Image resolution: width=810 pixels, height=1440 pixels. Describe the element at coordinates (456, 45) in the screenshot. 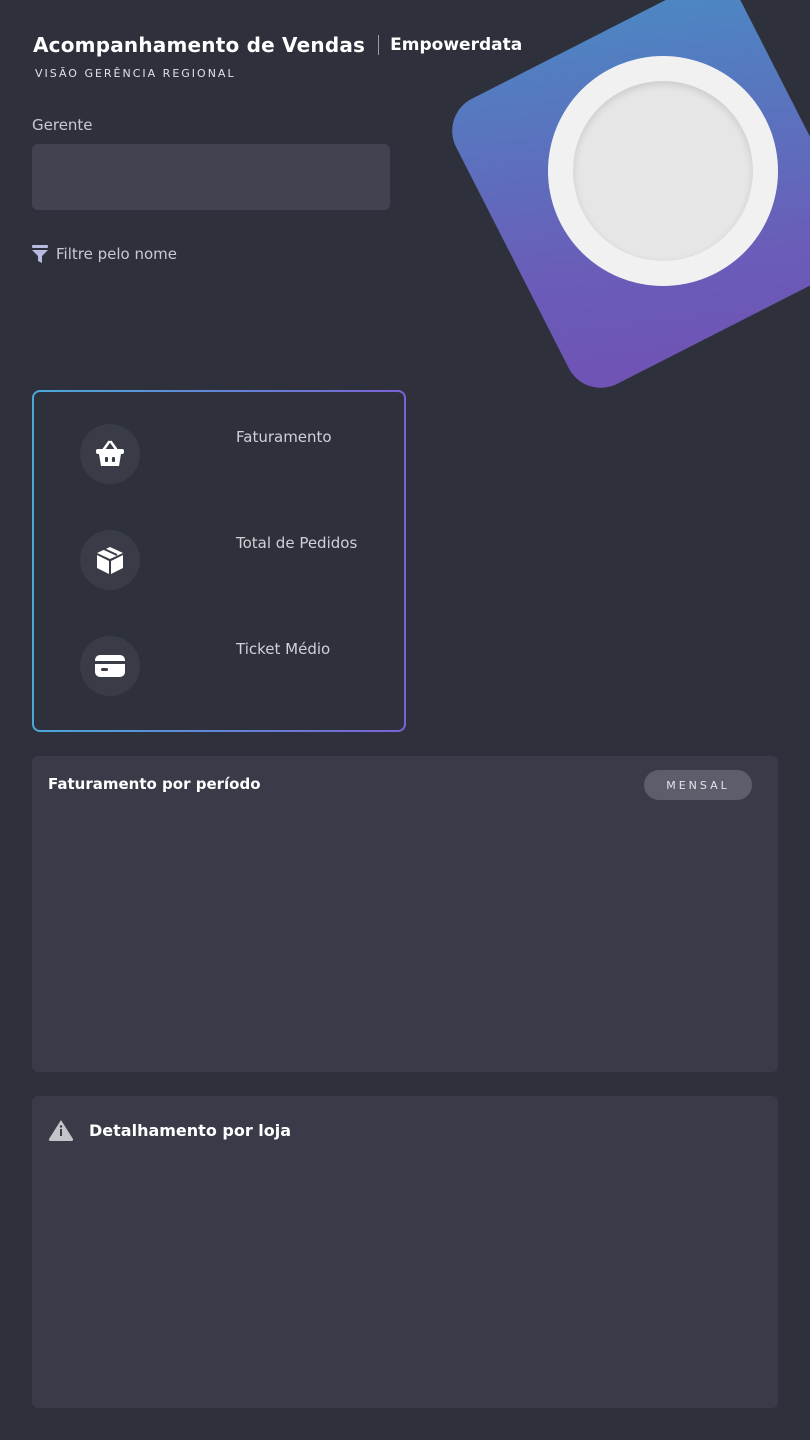

I see `brand-name: Empowerdata` at that location.